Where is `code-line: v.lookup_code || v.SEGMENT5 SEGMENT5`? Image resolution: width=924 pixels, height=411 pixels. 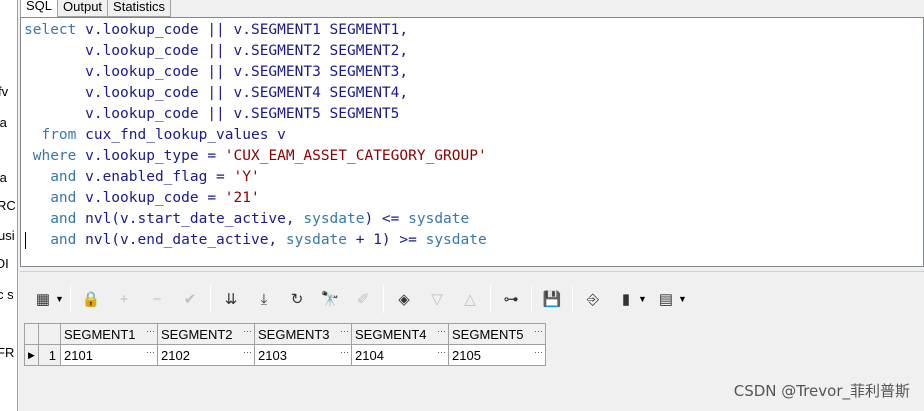
code-line: v.lookup_code || v.SEGMENT5 SEGMENT5 is located at coordinates (255, 114).